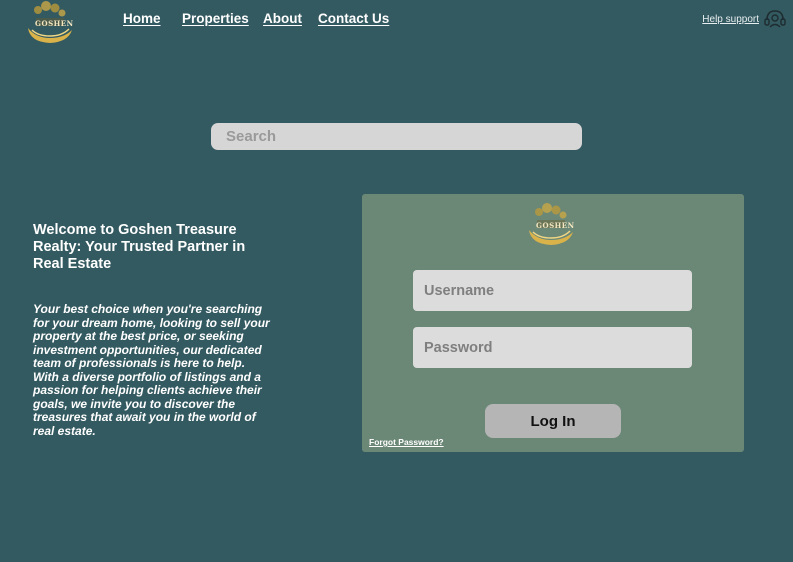 This screenshot has height=562, width=793. What do you see at coordinates (406, 442) in the screenshot?
I see `forgot-password-link: Forgot Password?` at bounding box center [406, 442].